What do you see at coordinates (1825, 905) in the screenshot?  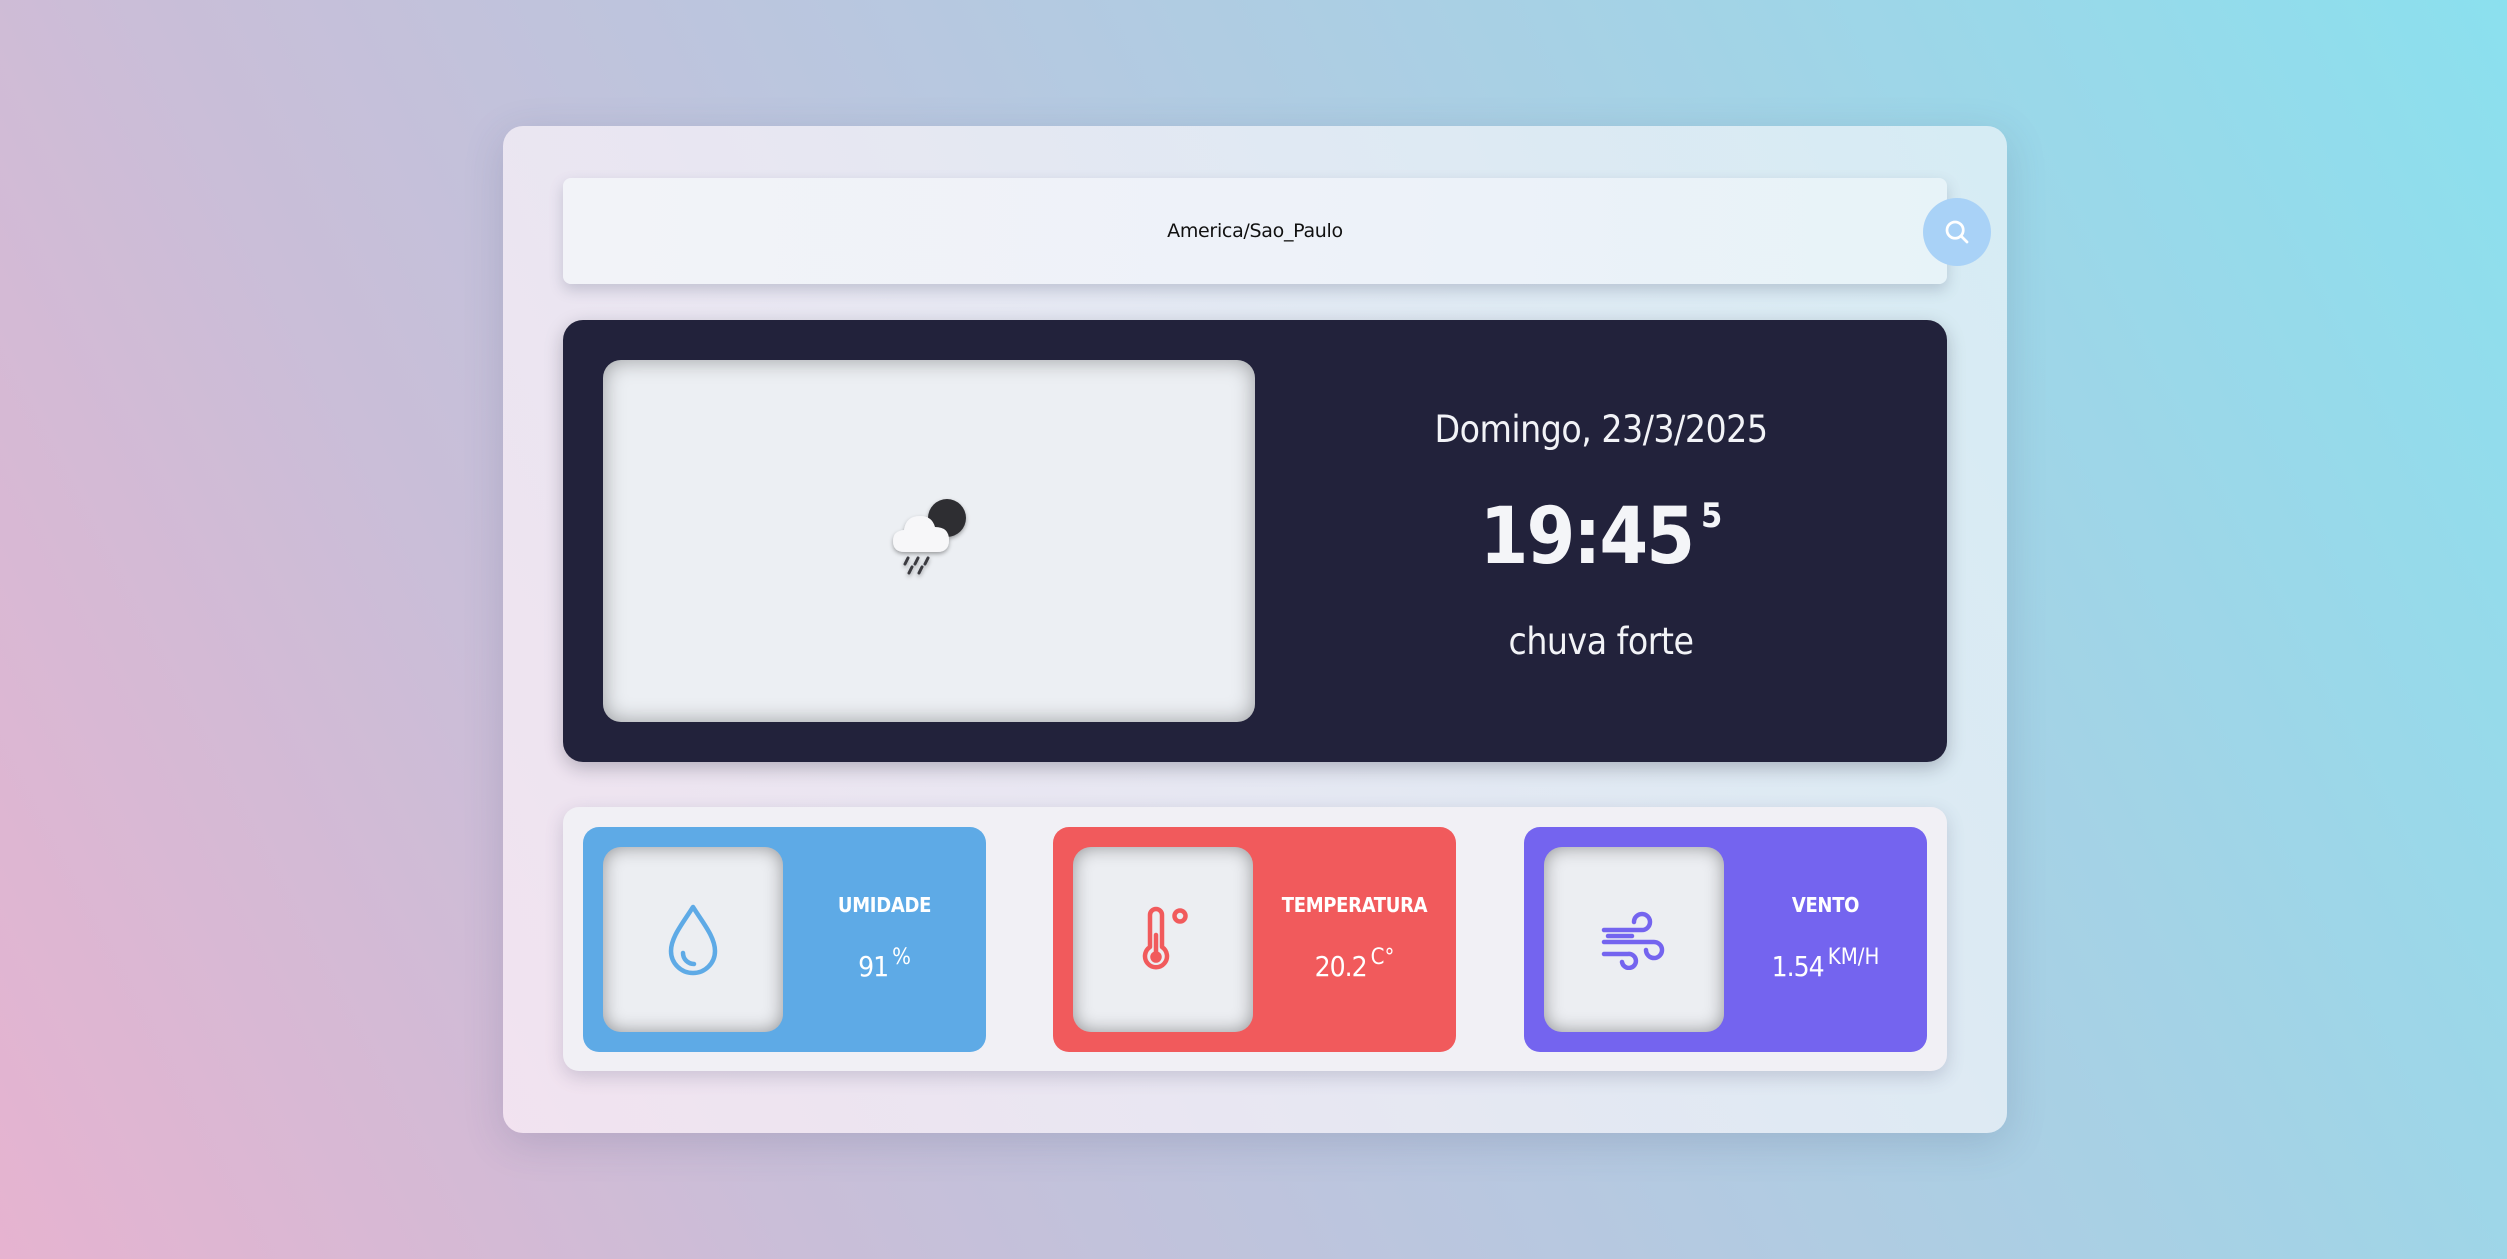 I see `wind-title: VENTO` at bounding box center [1825, 905].